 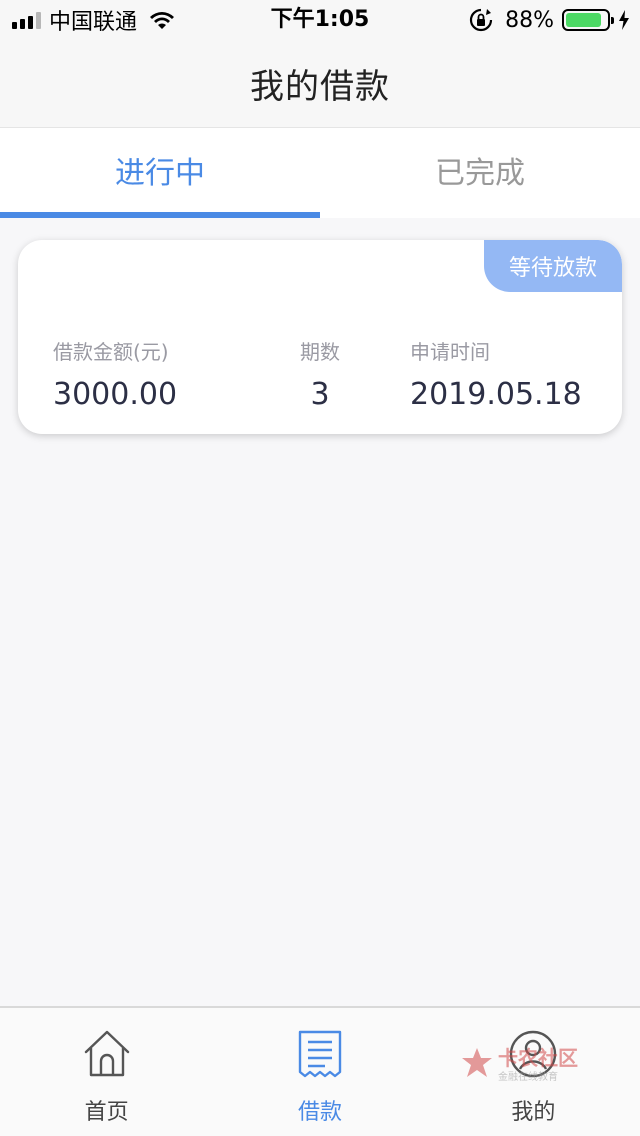 I want to click on bottom-tab-bar: 首页 借款 我的 卡农社区 金融在线教育, so click(x=320, y=1071).